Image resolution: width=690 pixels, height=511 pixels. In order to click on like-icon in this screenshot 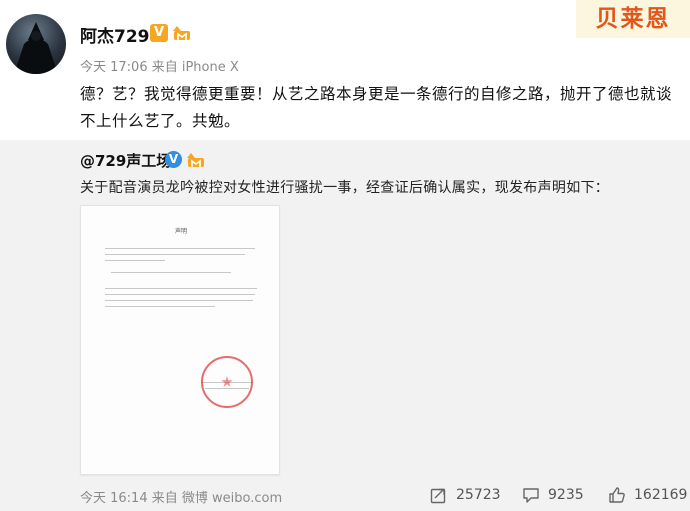, I will do `click(617, 495)`.